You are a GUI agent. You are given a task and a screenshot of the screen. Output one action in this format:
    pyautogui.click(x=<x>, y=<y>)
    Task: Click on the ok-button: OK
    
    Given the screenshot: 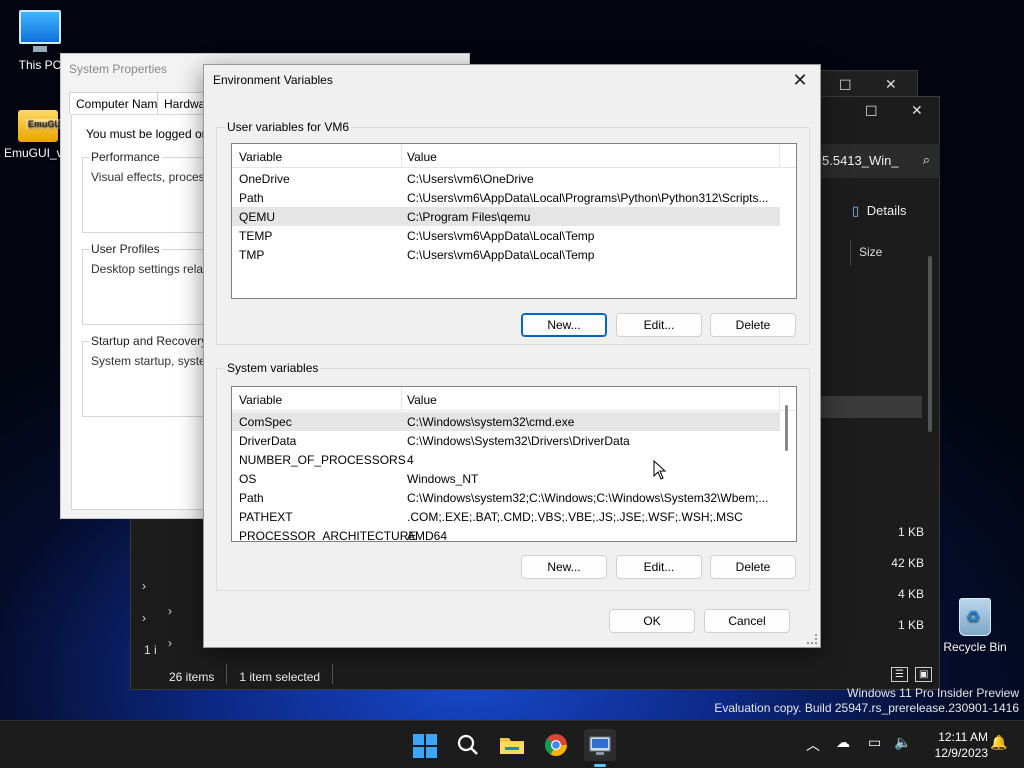 What is the action you would take?
    pyautogui.click(x=652, y=621)
    